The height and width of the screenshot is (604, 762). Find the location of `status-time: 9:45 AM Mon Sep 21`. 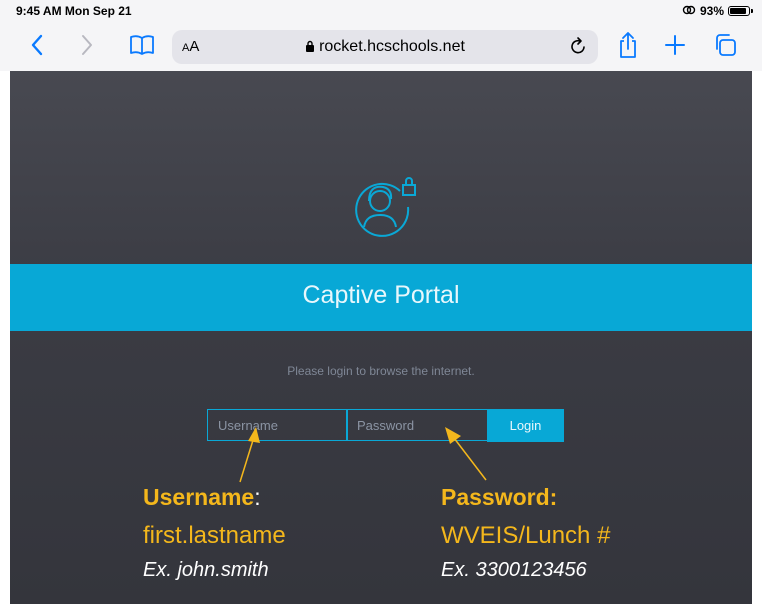

status-time: 9:45 AM Mon Sep 21 is located at coordinates (74, 11).